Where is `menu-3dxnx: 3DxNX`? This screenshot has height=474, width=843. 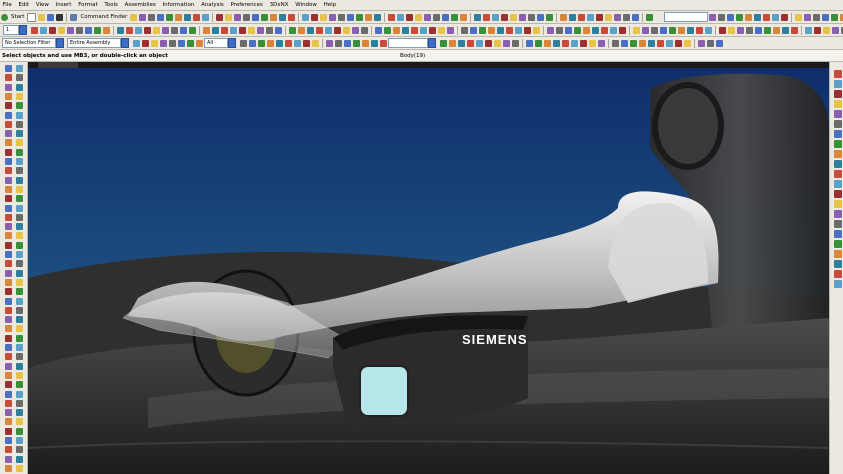 menu-3dxnx: 3DxNX is located at coordinates (279, 5).